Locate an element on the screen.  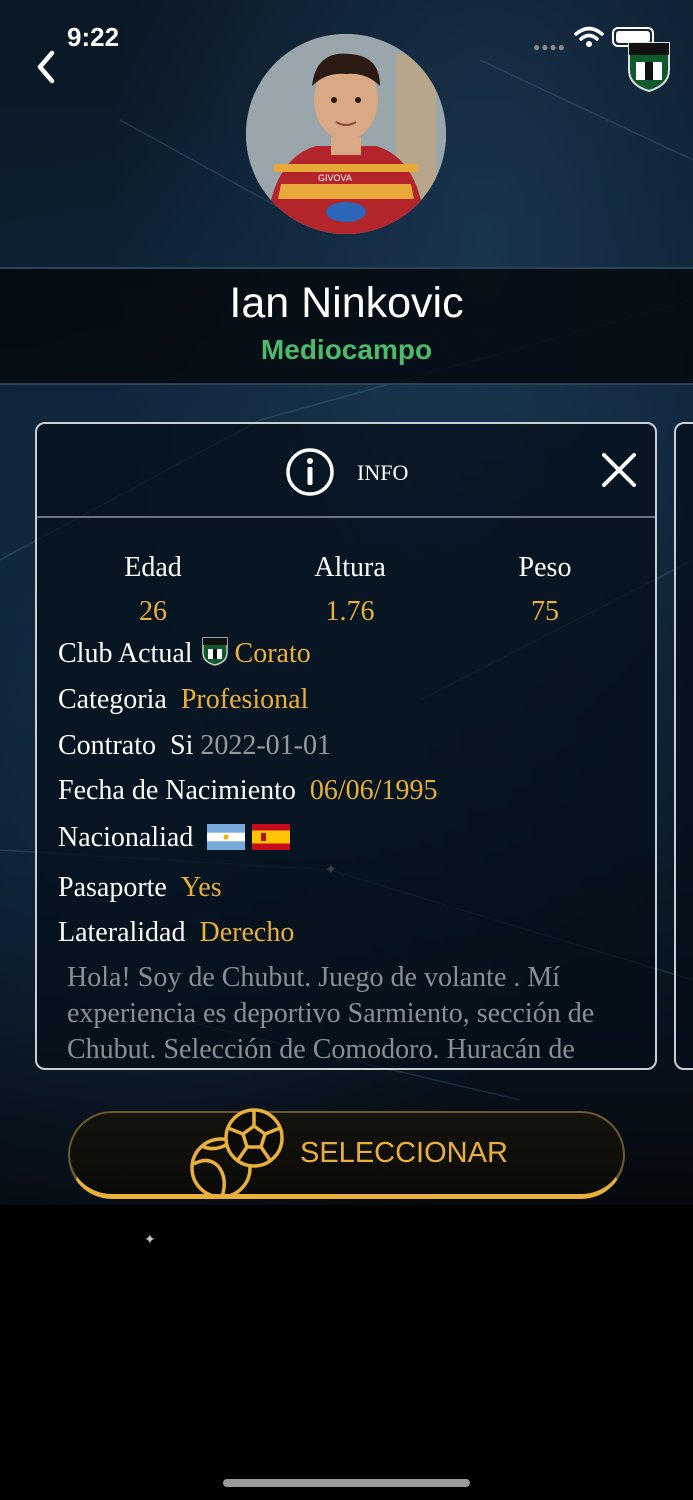
club-value: Corato is located at coordinates (272, 653).